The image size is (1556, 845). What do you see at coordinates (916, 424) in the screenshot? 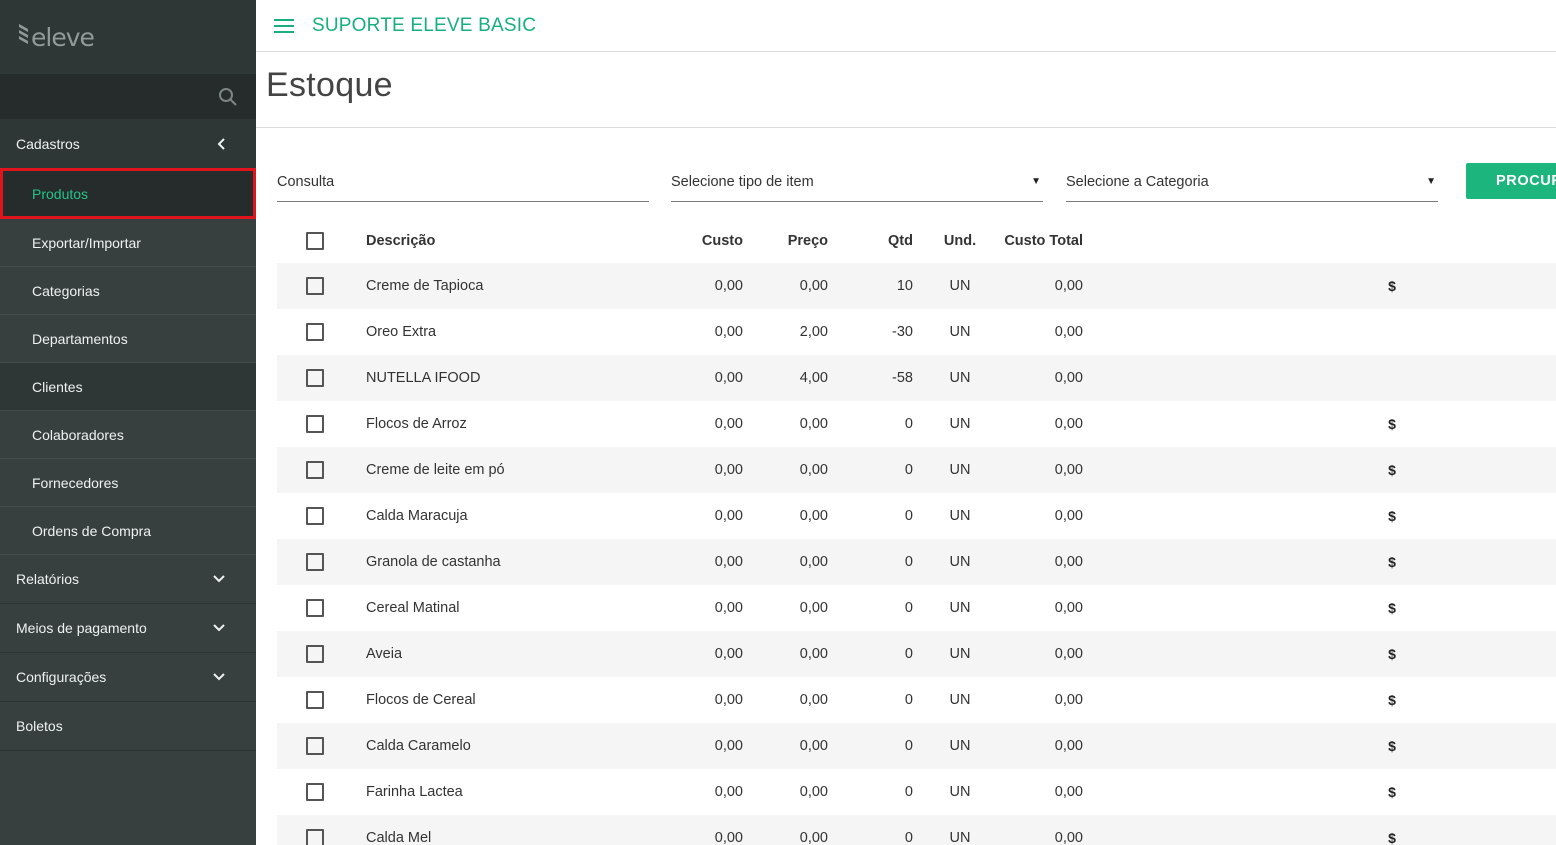
I see `table-row: Flocos de Arroz 0,00 0,00 0 UN 0,00 $` at bounding box center [916, 424].